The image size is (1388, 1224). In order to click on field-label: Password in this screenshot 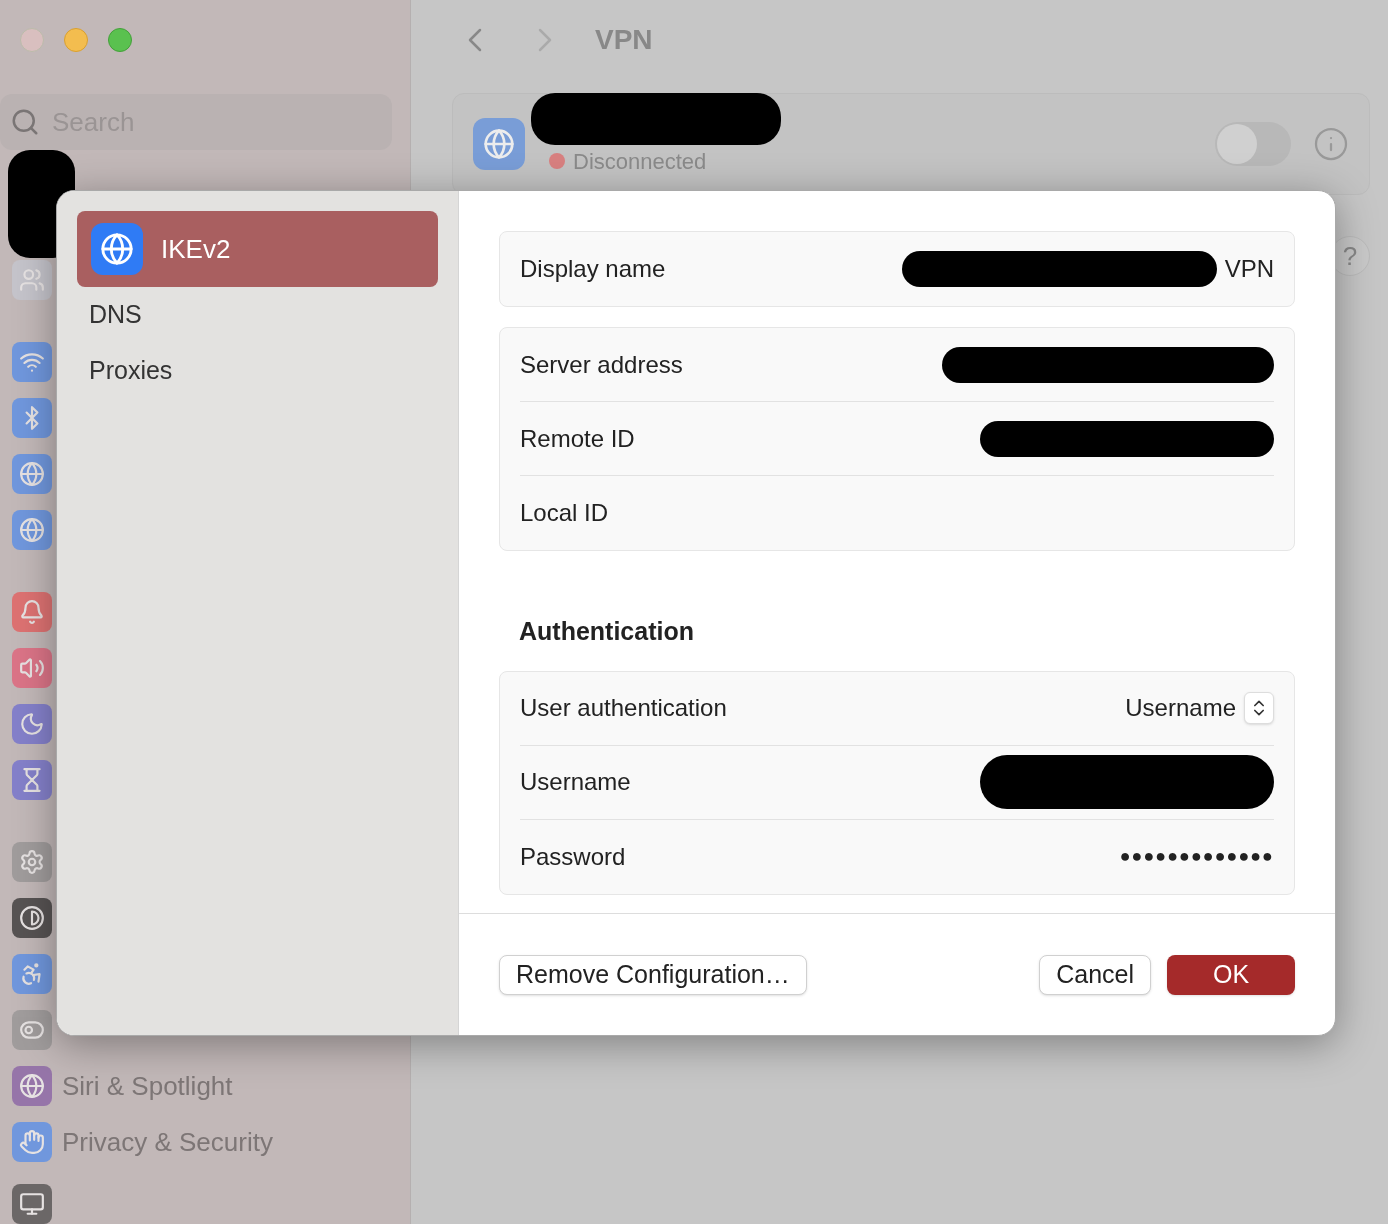, I will do `click(573, 856)`.